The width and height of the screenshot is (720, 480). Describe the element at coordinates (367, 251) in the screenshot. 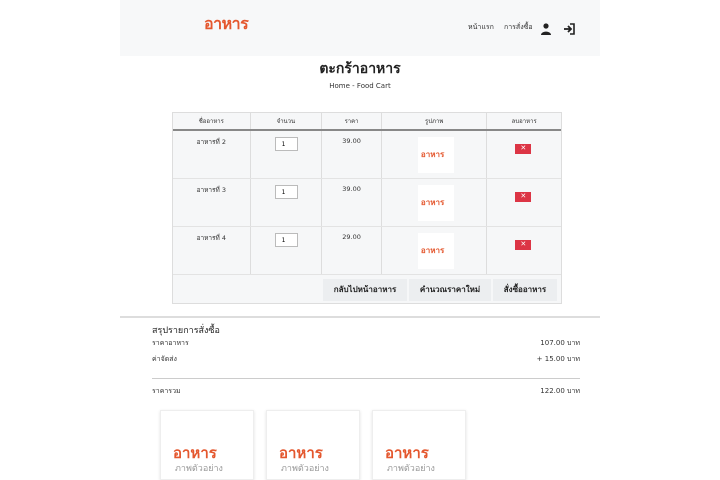

I see `table-row: อาหารที่ 4 29.00 อาหาร ✕` at that location.